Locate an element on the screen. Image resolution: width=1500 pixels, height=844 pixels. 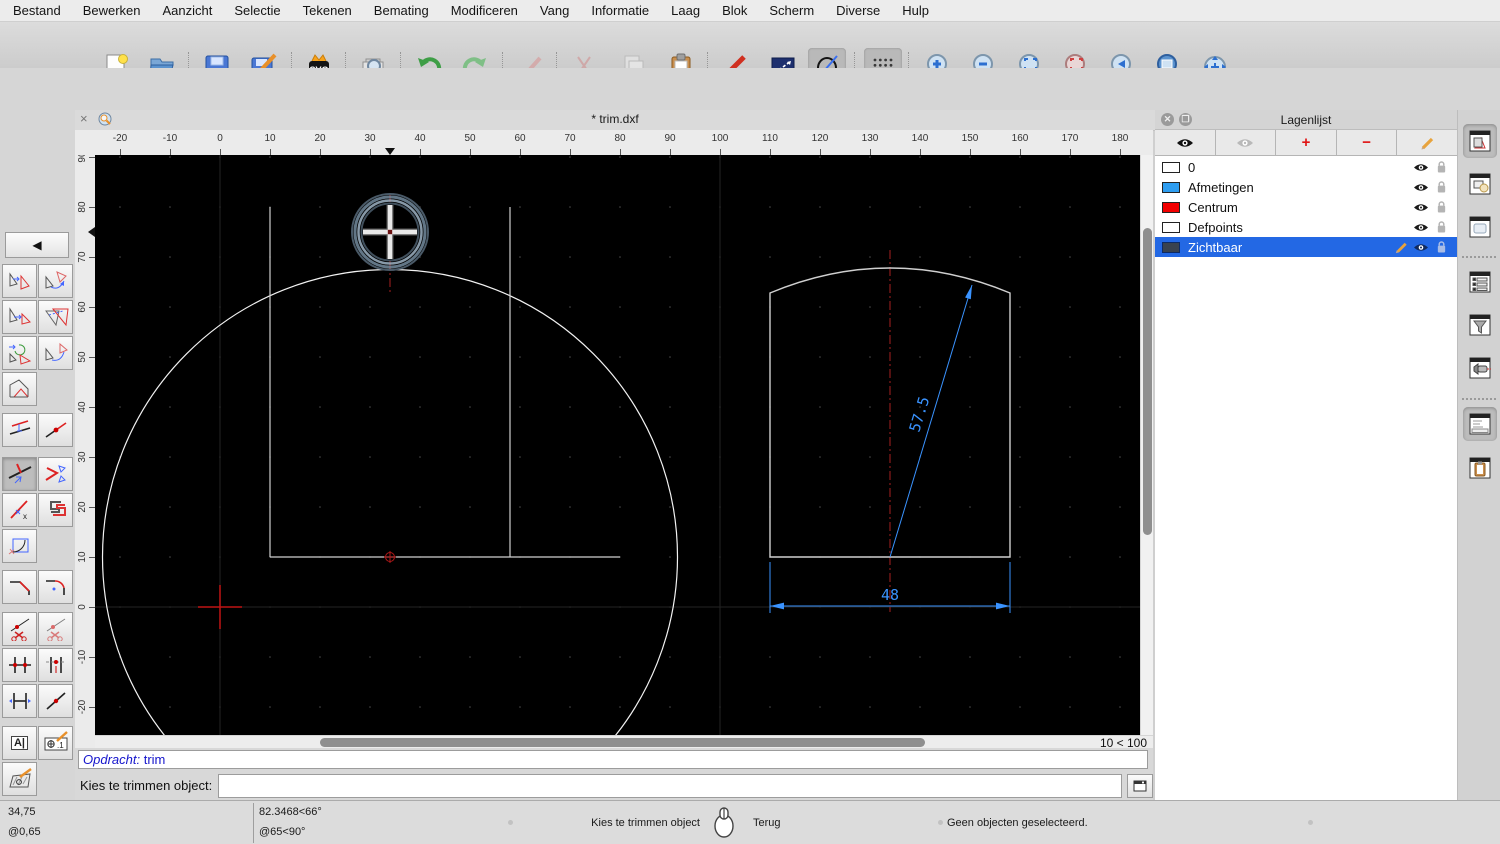
clipboard-dock-icon is located at coordinates (1480, 468).